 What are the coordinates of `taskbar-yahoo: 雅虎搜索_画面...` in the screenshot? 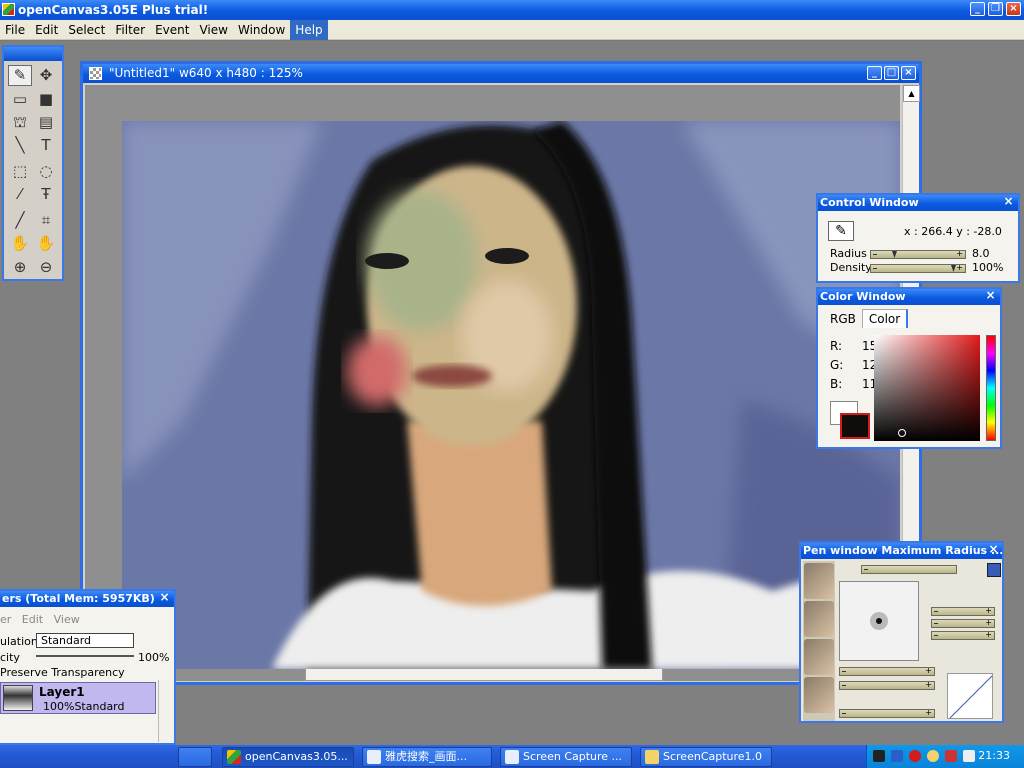 It's located at (427, 757).